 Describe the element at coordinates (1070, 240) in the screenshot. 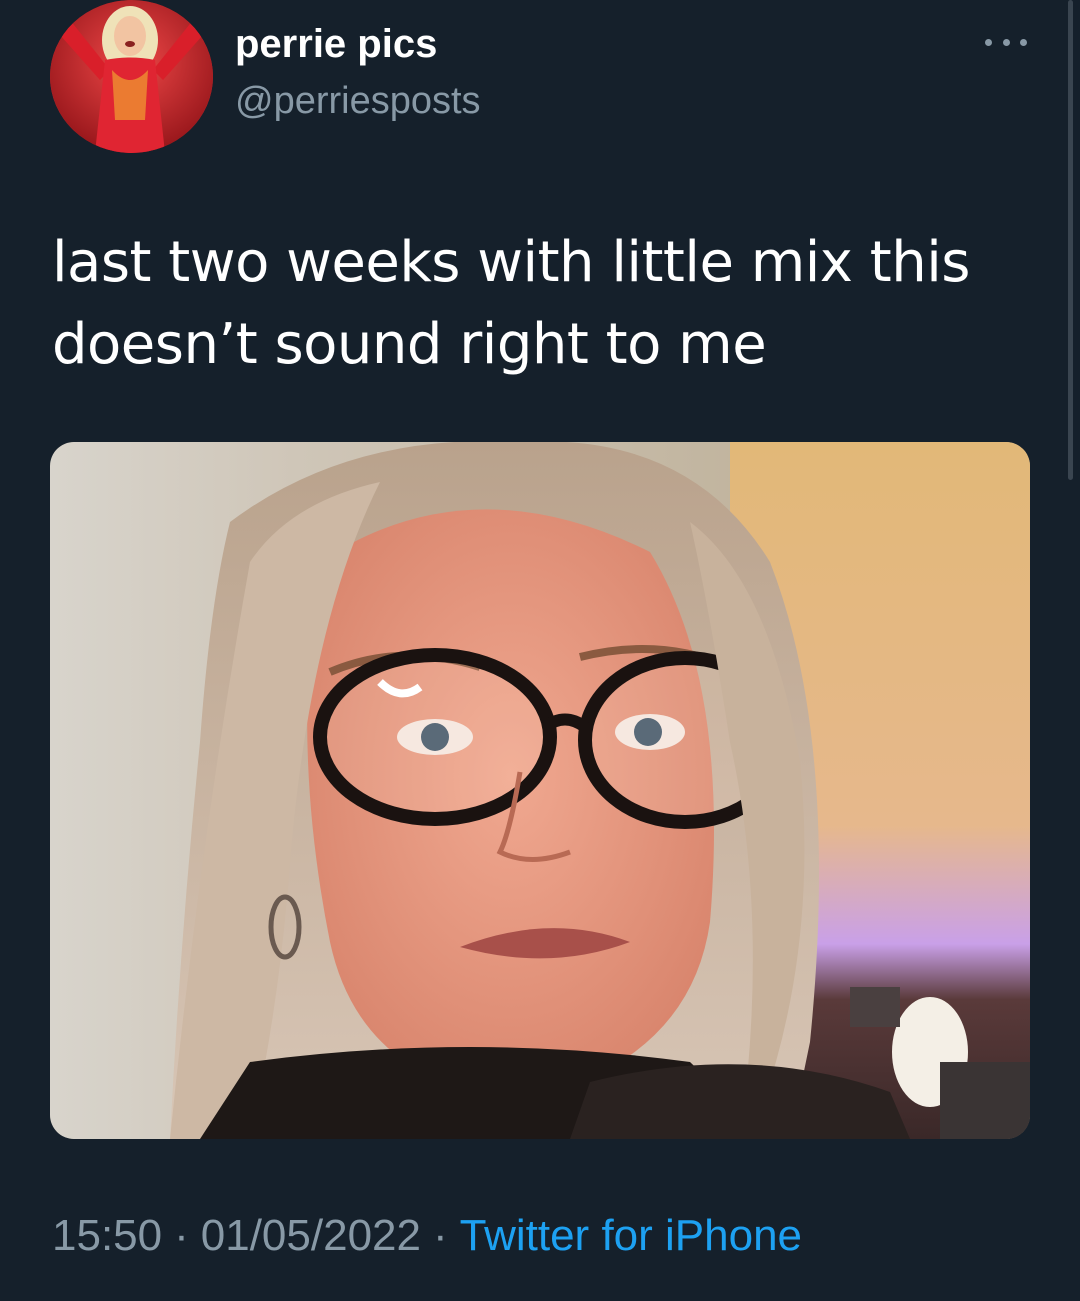

I see `scrollbar` at that location.